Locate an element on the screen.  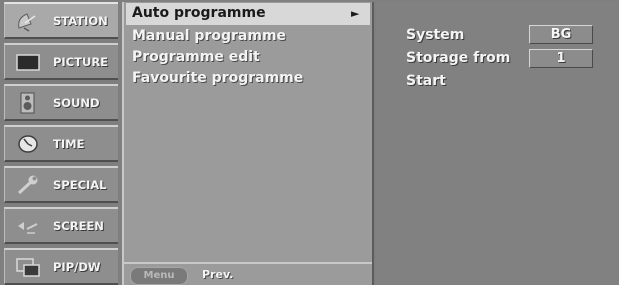
storage-from-value-field: 1 is located at coordinates (561, 58).